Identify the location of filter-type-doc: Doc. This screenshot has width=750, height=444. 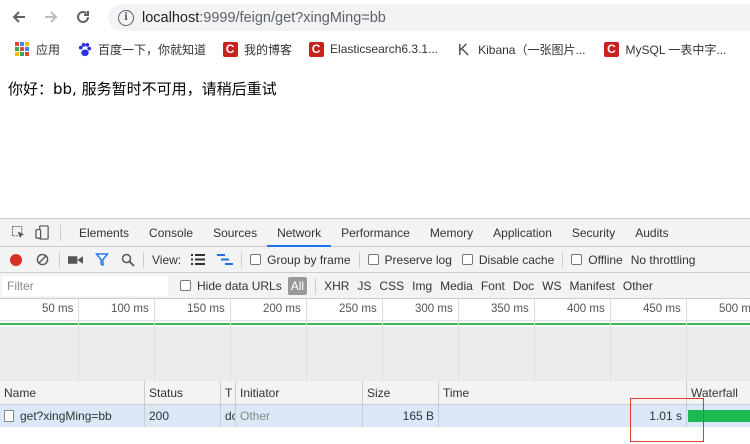
(523, 286).